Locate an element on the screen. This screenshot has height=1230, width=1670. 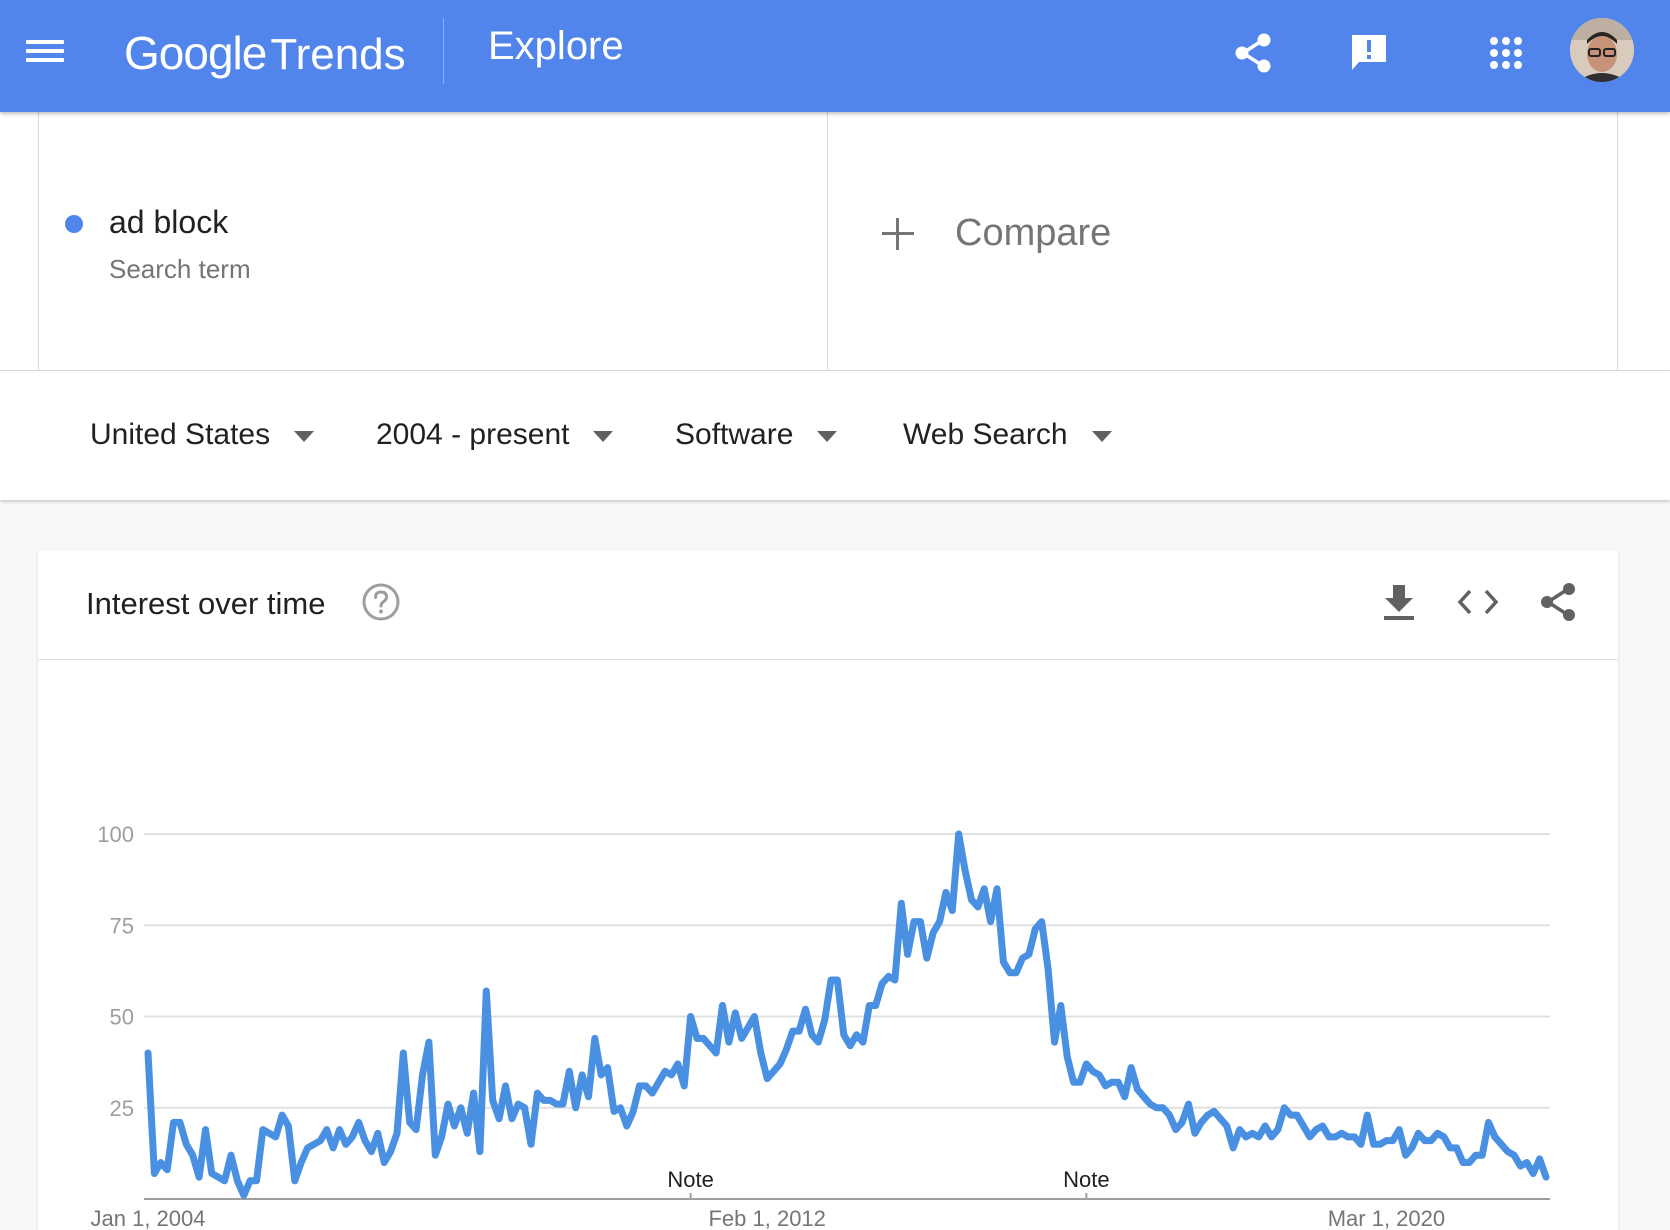
help-icon is located at coordinates (381, 602).